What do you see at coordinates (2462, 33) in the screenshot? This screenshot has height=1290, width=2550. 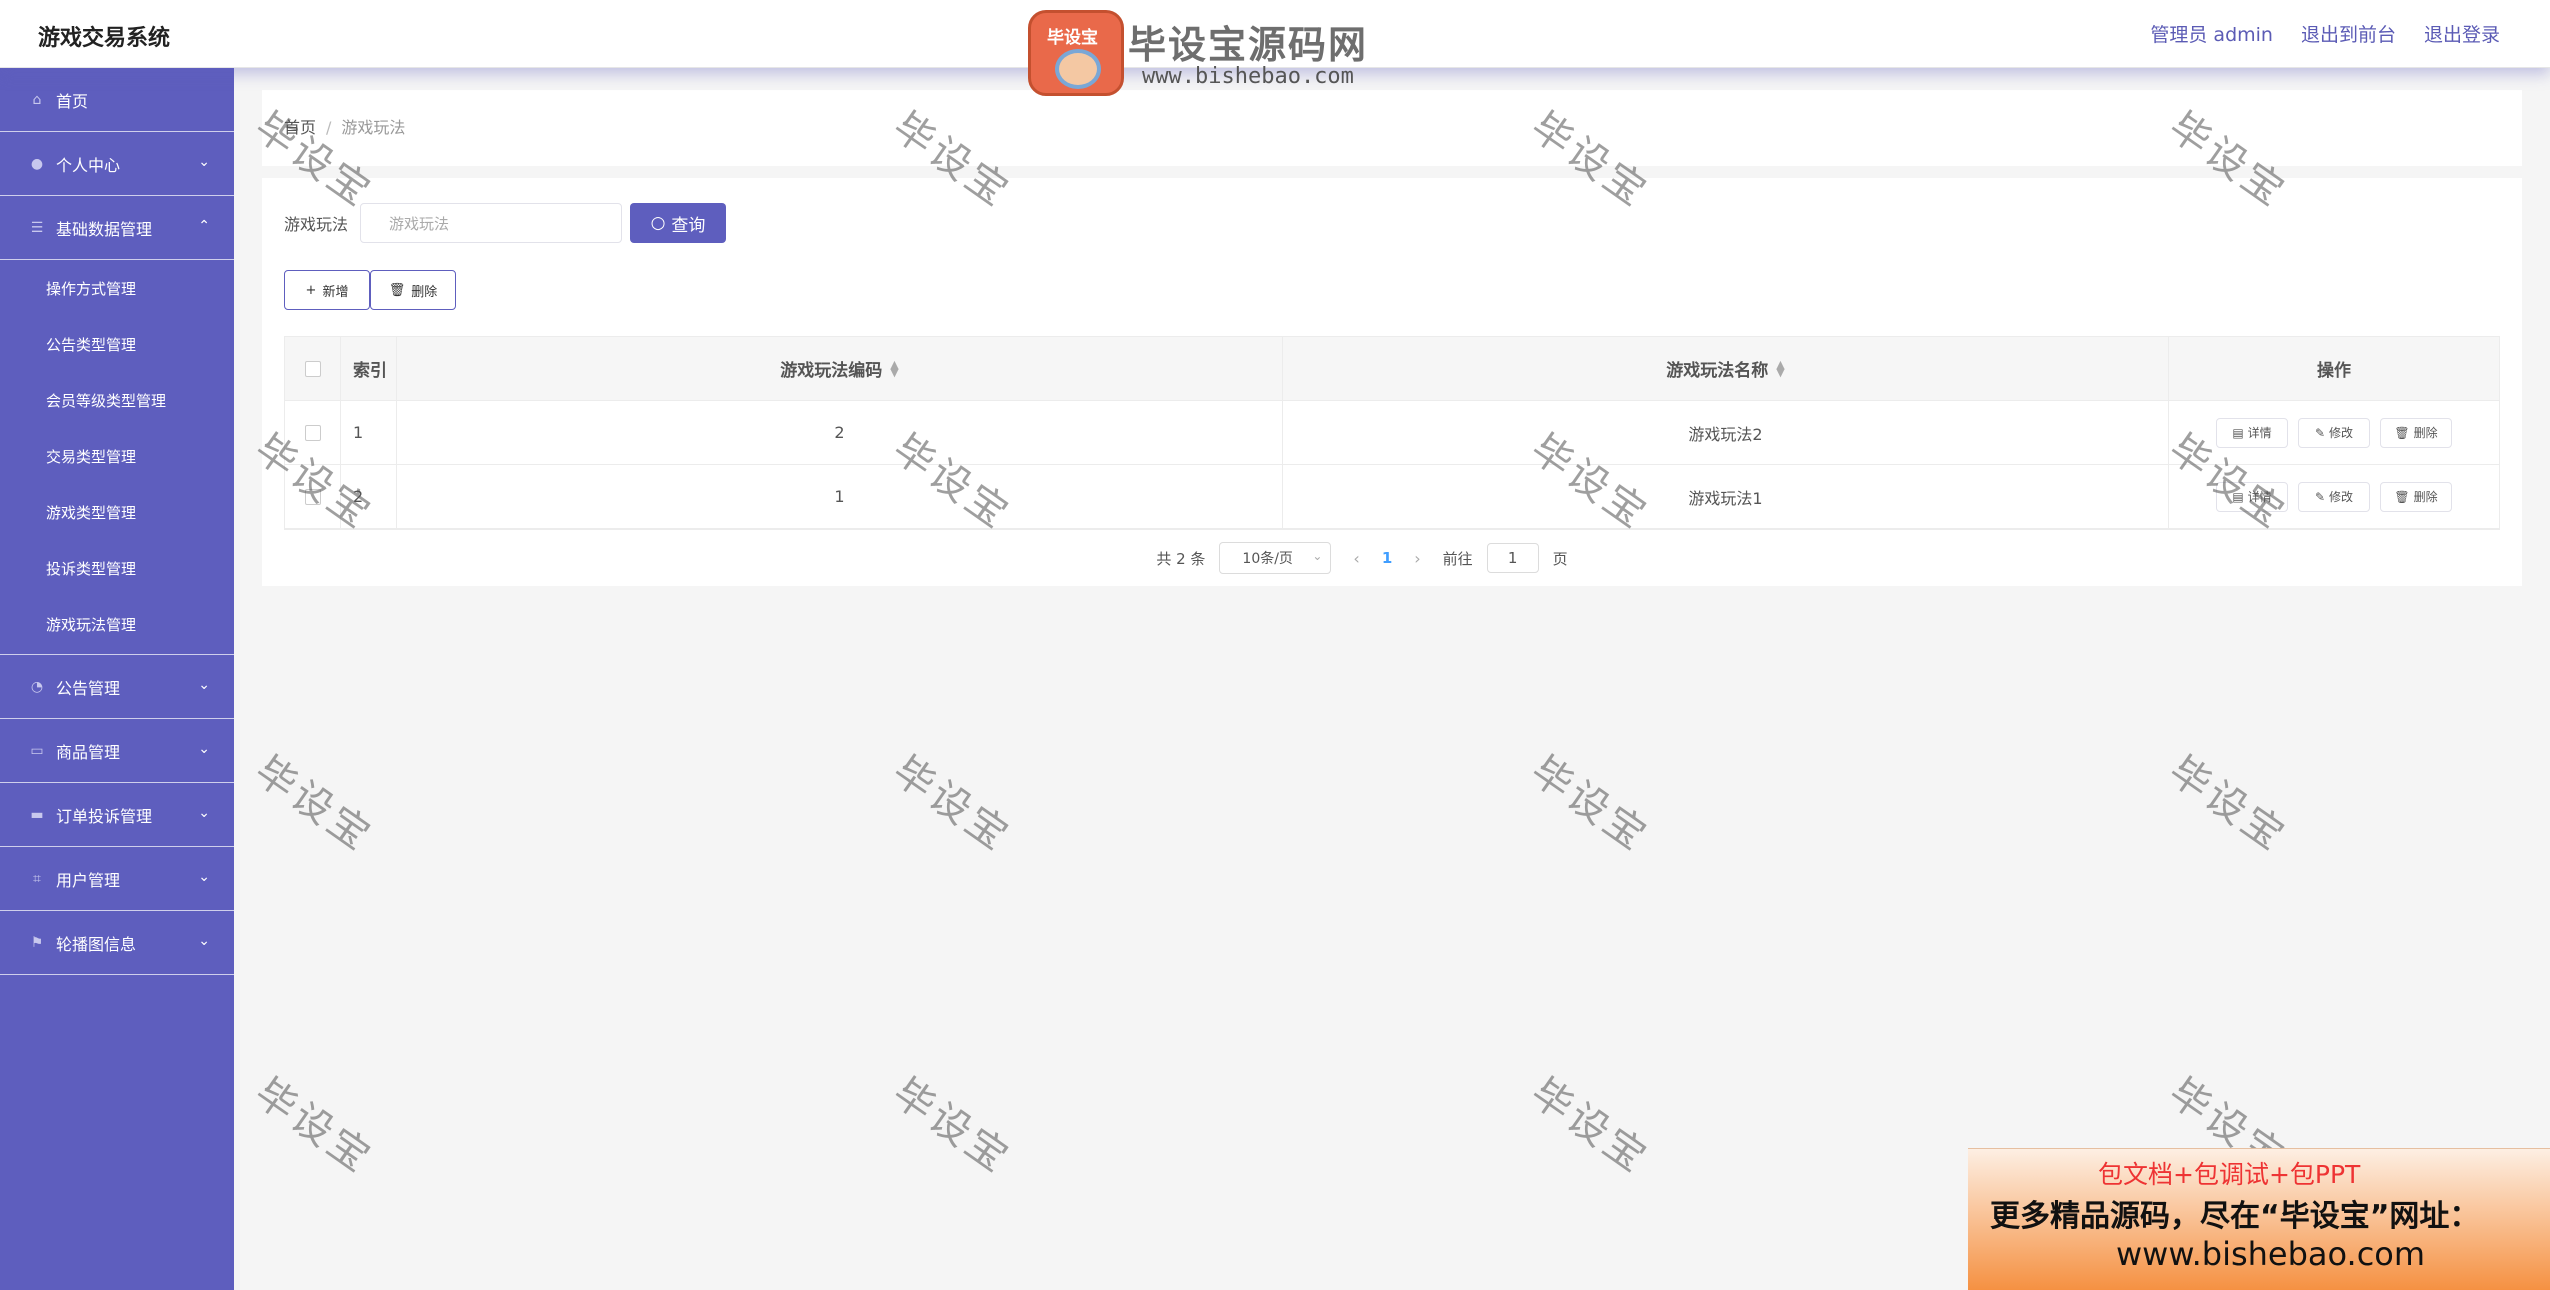 I see `logout-link: 退出登录` at bounding box center [2462, 33].